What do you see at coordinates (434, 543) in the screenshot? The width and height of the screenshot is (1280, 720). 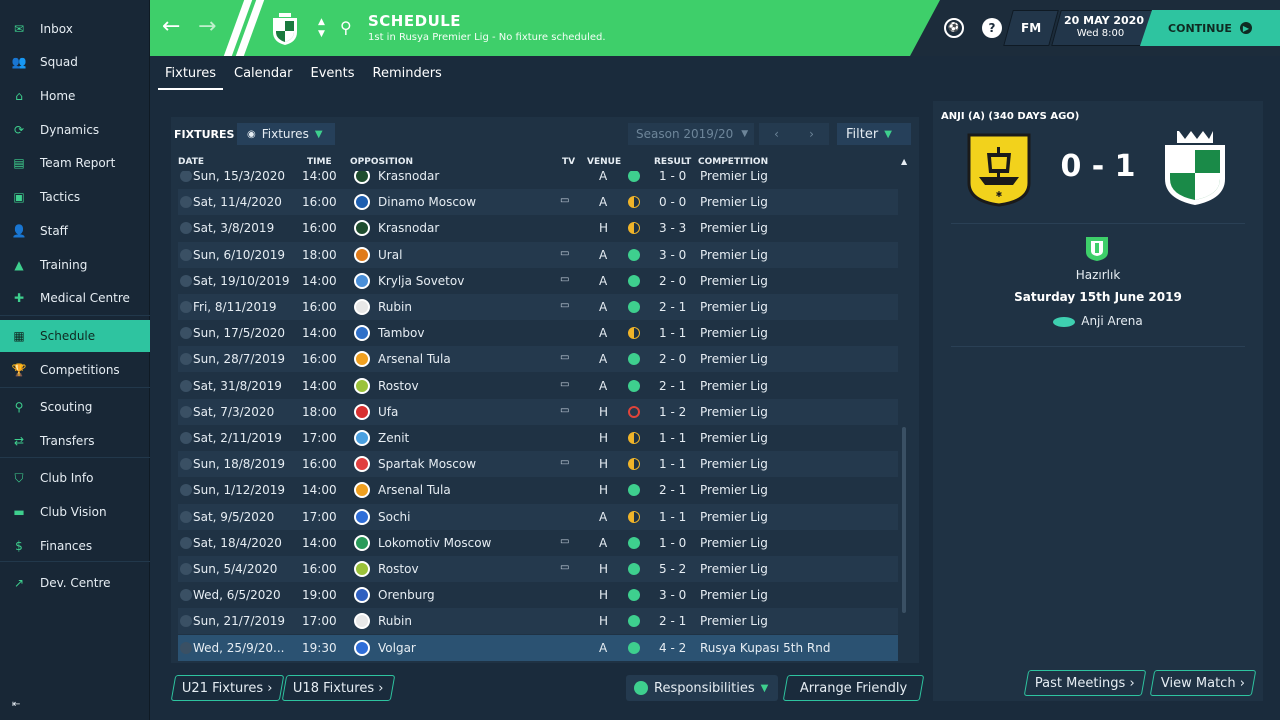 I see `fixture-opposition: Lokomotiv Moscow` at bounding box center [434, 543].